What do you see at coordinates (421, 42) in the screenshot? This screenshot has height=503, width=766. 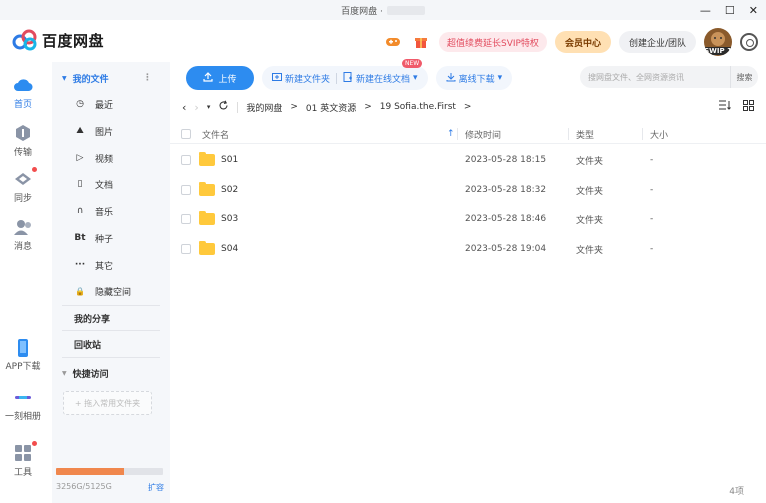 I see `gift-icon` at bounding box center [421, 42].